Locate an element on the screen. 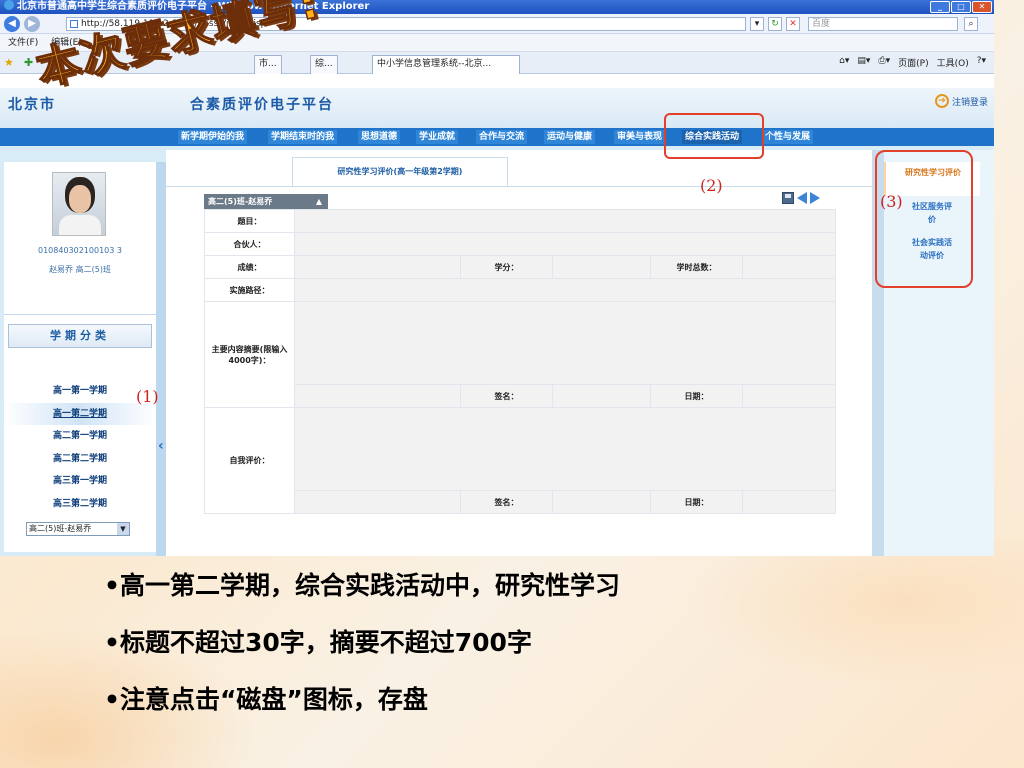 The image size is (1024, 768). summary-field is located at coordinates (565, 343).